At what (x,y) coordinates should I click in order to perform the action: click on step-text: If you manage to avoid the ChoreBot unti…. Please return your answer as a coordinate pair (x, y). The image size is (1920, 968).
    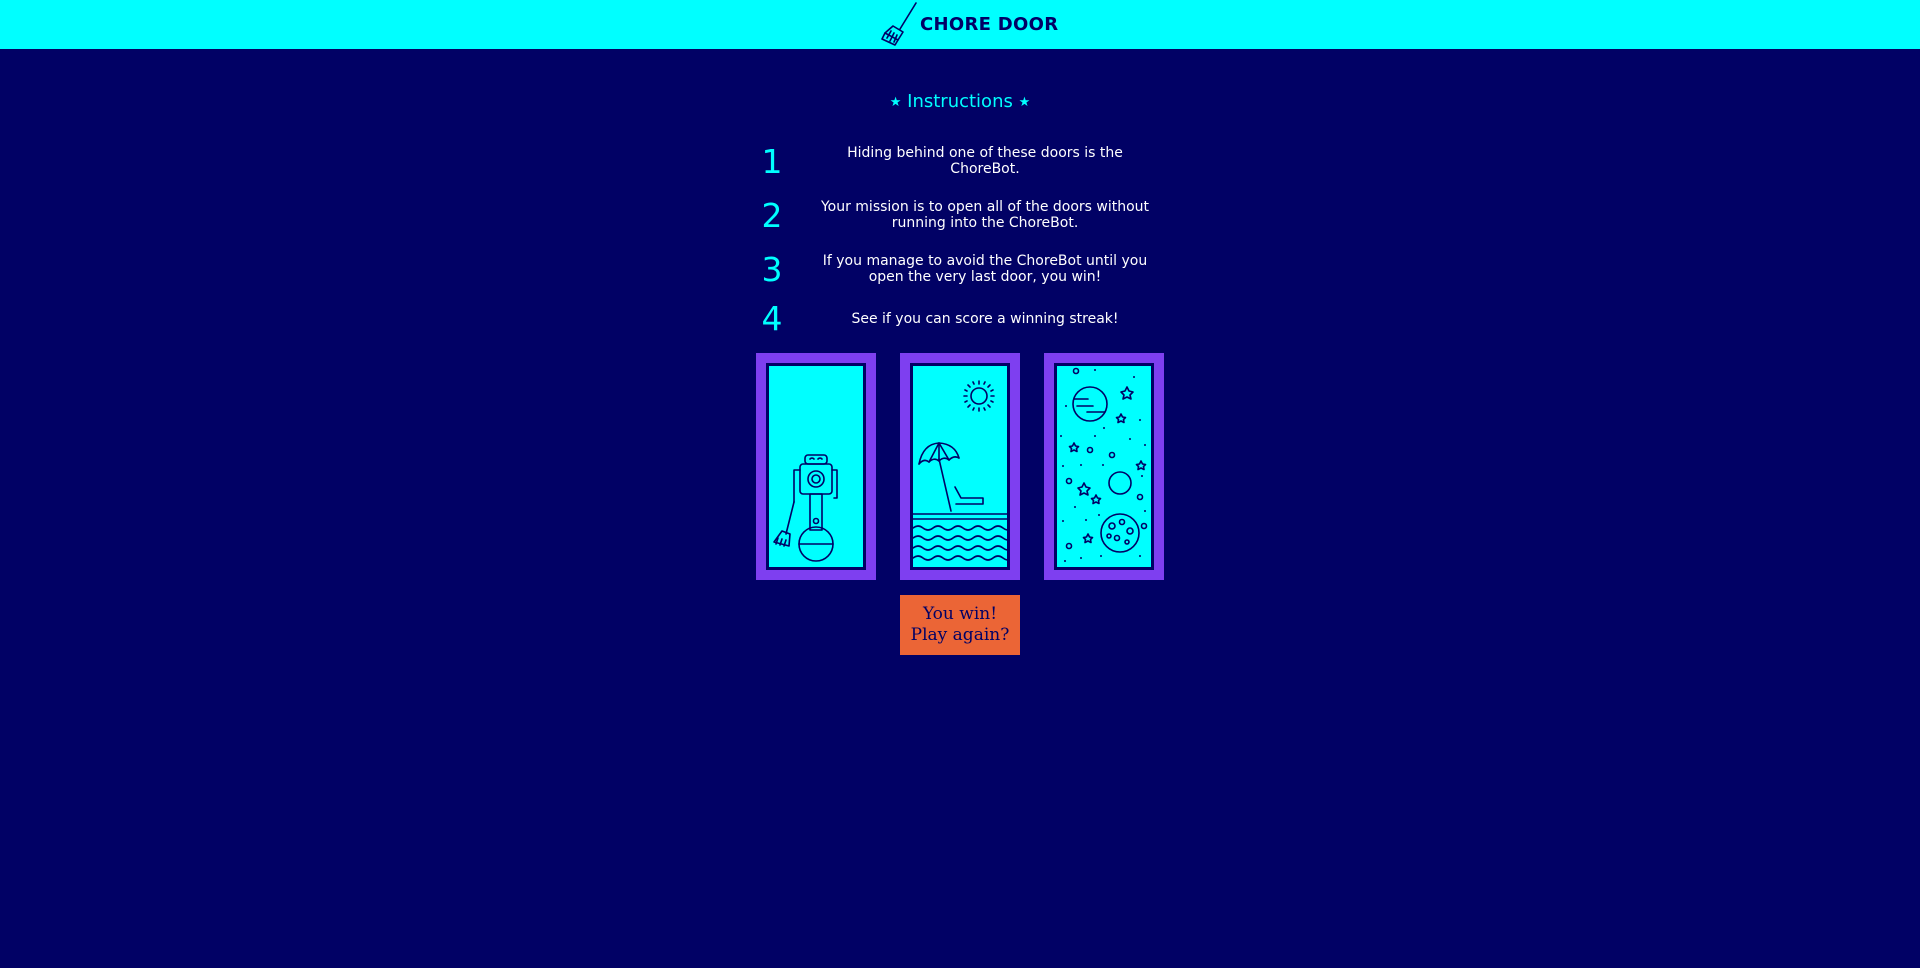
    Looking at the image, I should click on (985, 269).